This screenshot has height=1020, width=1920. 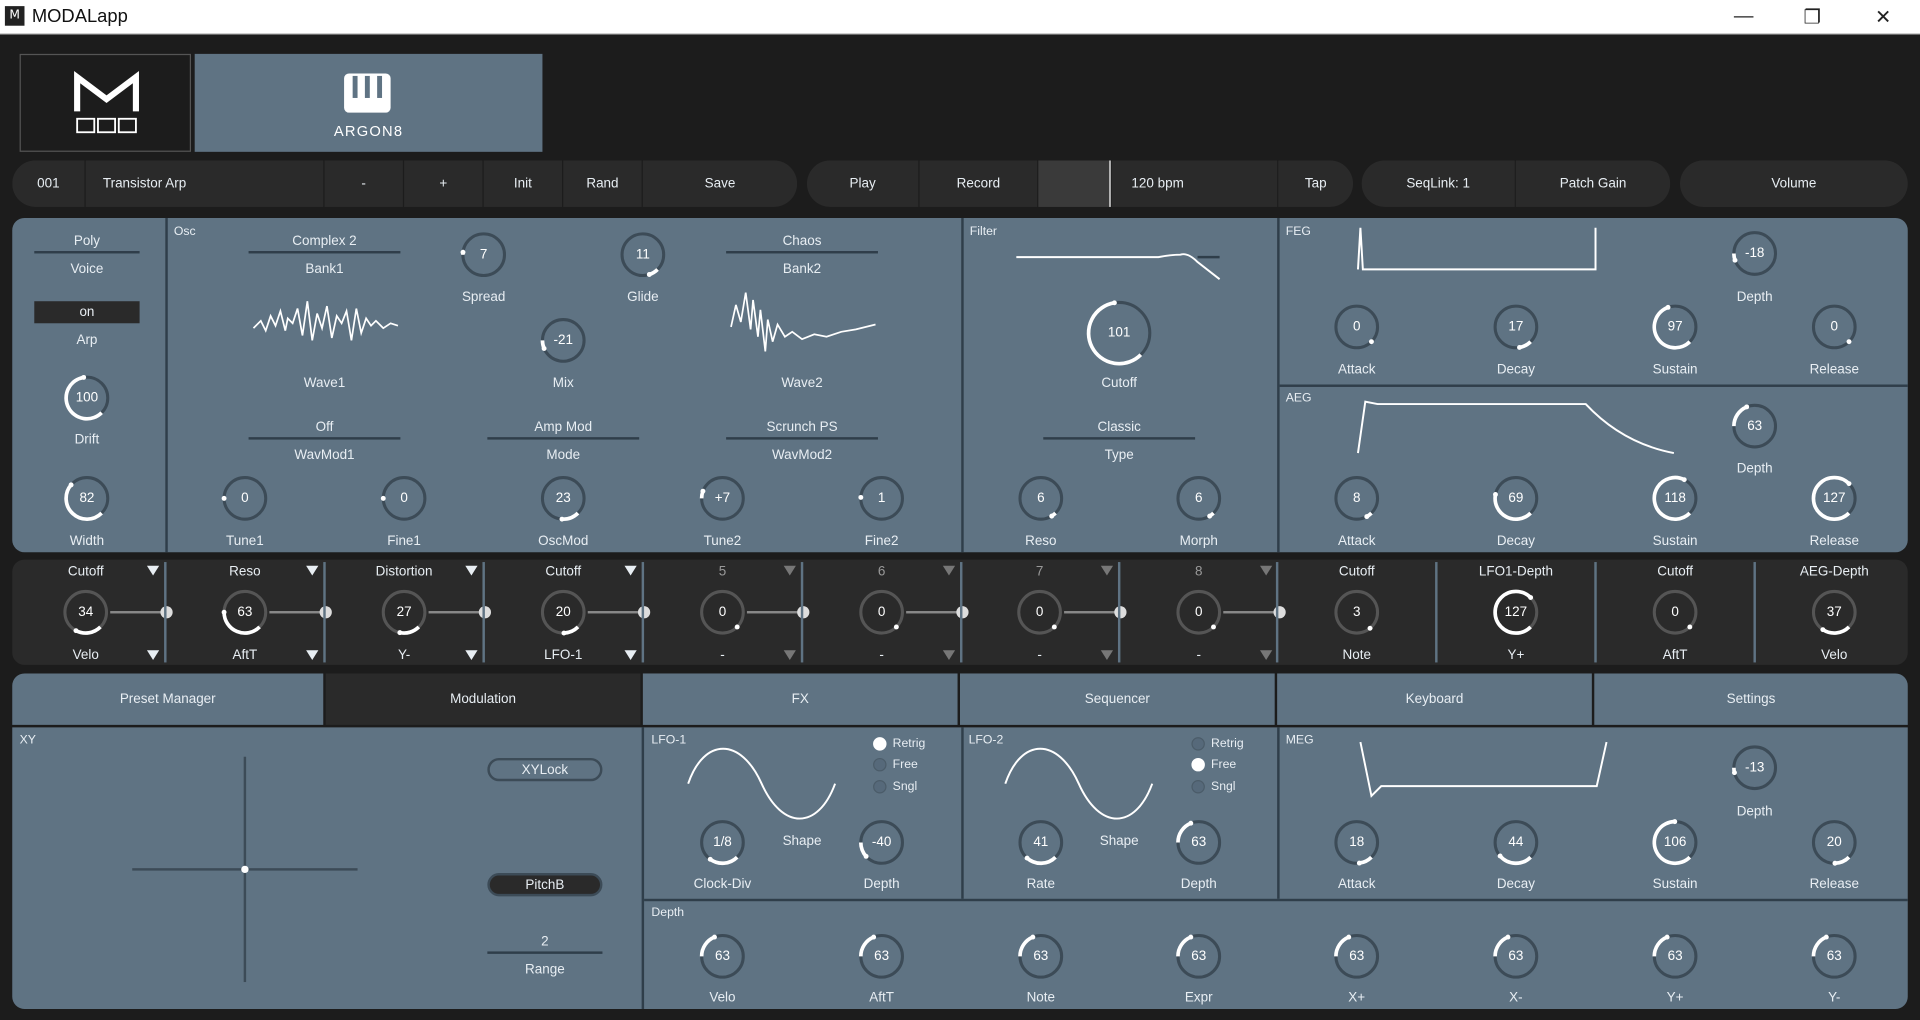 I want to click on depth-1-knob: 63, so click(x=722, y=956).